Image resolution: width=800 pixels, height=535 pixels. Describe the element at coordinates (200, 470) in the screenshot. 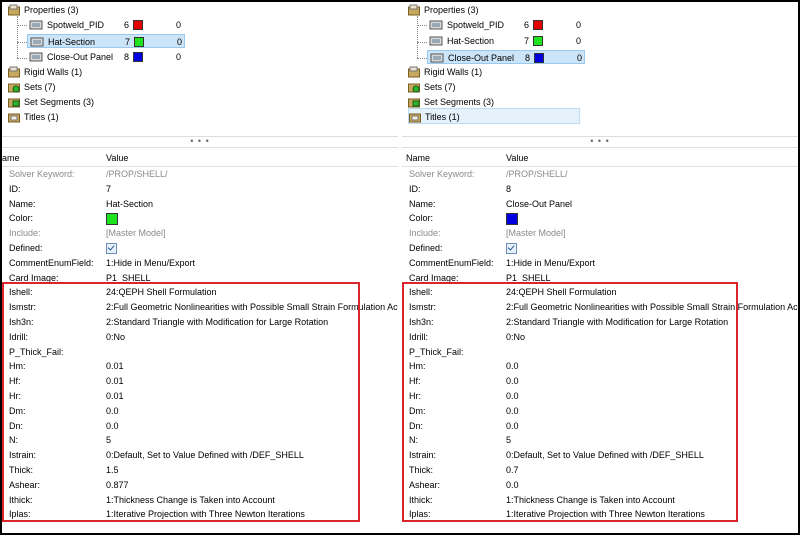

I see `grid-row-thick: Thick: 1.5` at that location.